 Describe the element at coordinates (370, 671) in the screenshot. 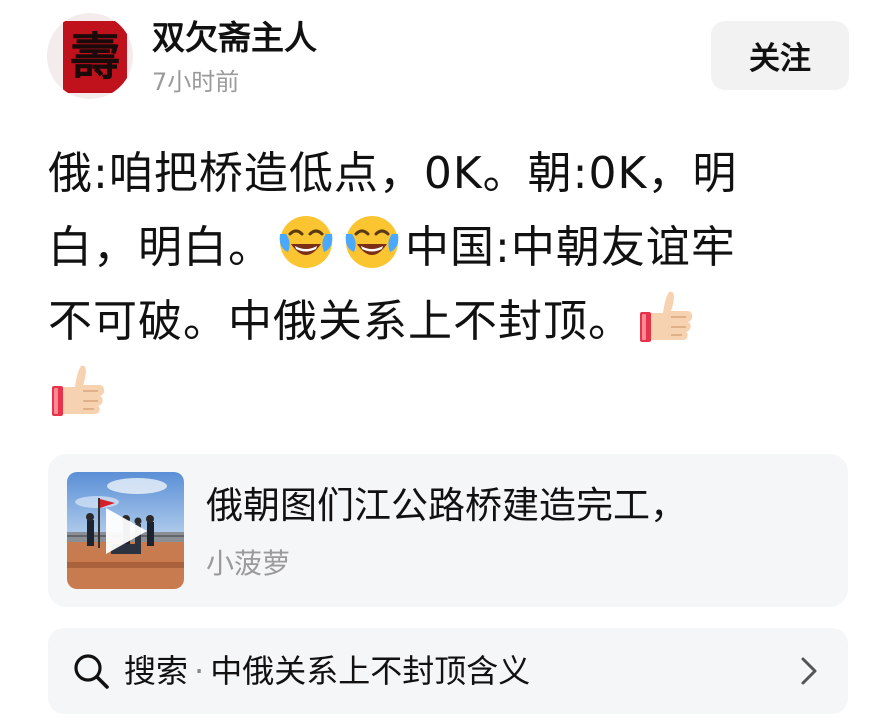

I see `search-query: 中俄关系上不封顶含义` at that location.